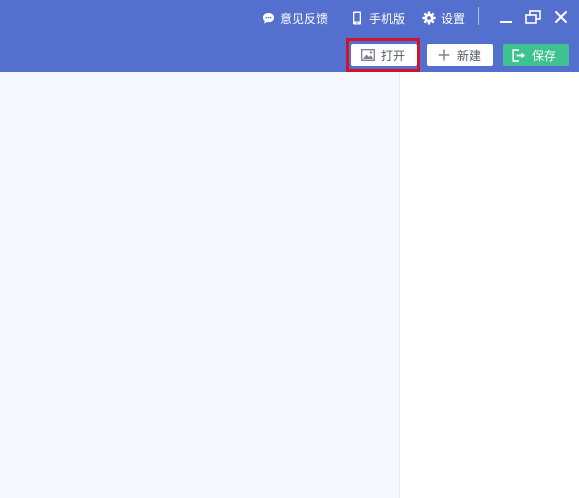 Image resolution: width=579 pixels, height=498 pixels. Describe the element at coordinates (519, 55) in the screenshot. I see `exit-icon` at that location.